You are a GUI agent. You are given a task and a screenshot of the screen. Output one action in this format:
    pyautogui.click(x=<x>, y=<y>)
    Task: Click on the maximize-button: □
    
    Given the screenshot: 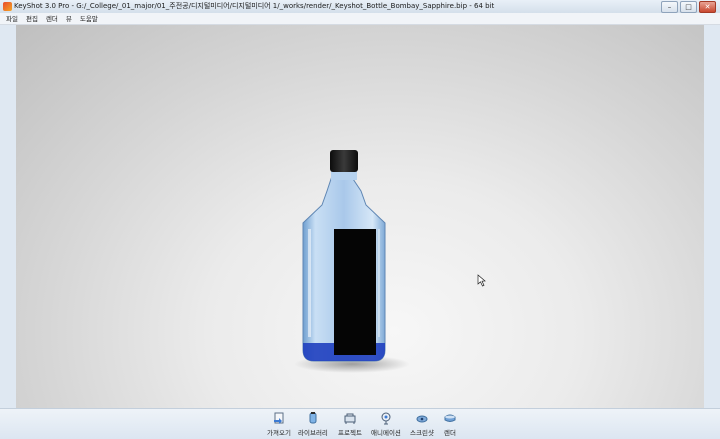 What is the action you would take?
    pyautogui.click(x=688, y=7)
    